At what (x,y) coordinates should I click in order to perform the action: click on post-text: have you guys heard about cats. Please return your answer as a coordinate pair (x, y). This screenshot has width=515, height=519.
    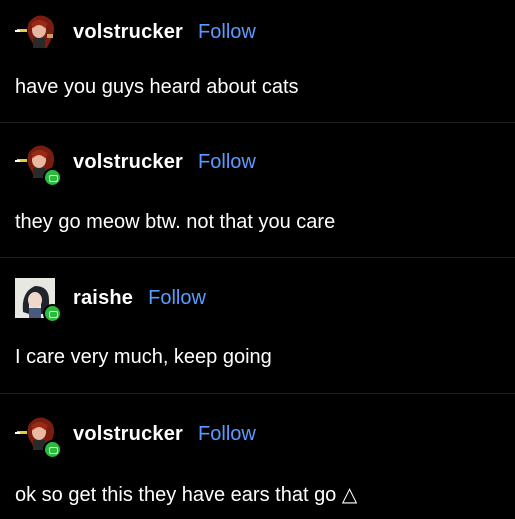
    Looking at the image, I should click on (157, 87).